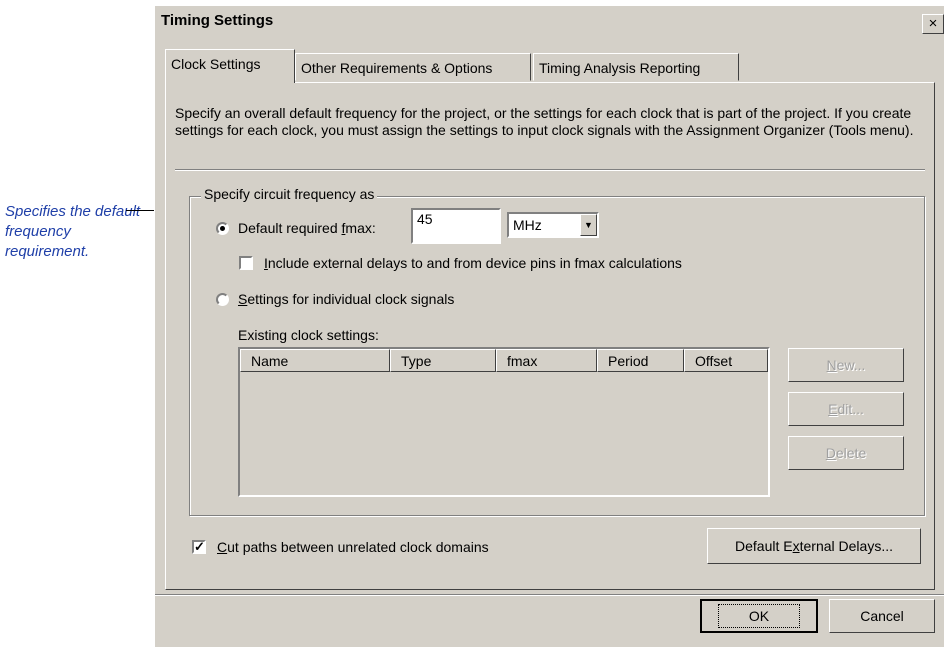 The image size is (944, 647). Describe the element at coordinates (315, 360) in the screenshot. I see `column-header-name: Name` at that location.